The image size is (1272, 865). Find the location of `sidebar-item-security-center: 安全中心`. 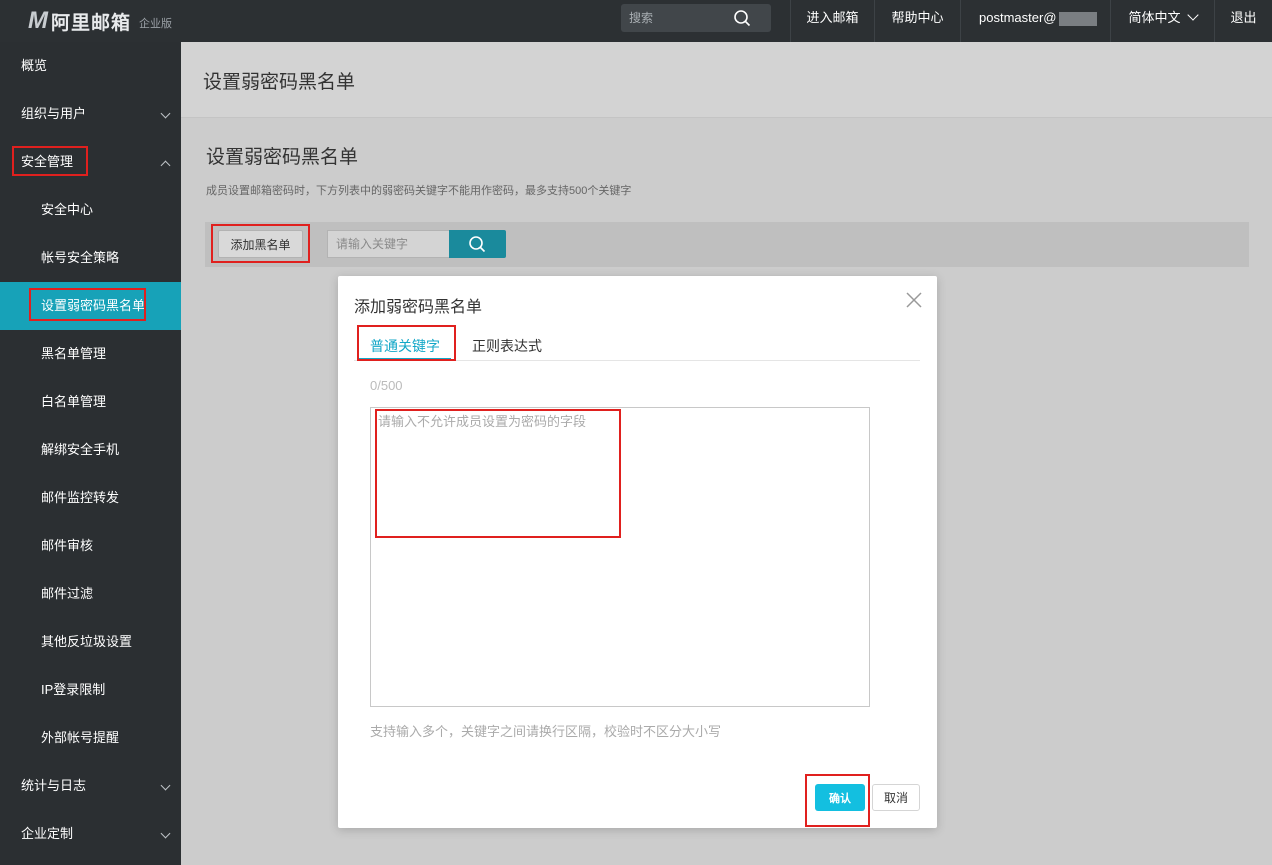

sidebar-item-security-center: 安全中心 is located at coordinates (90, 210).